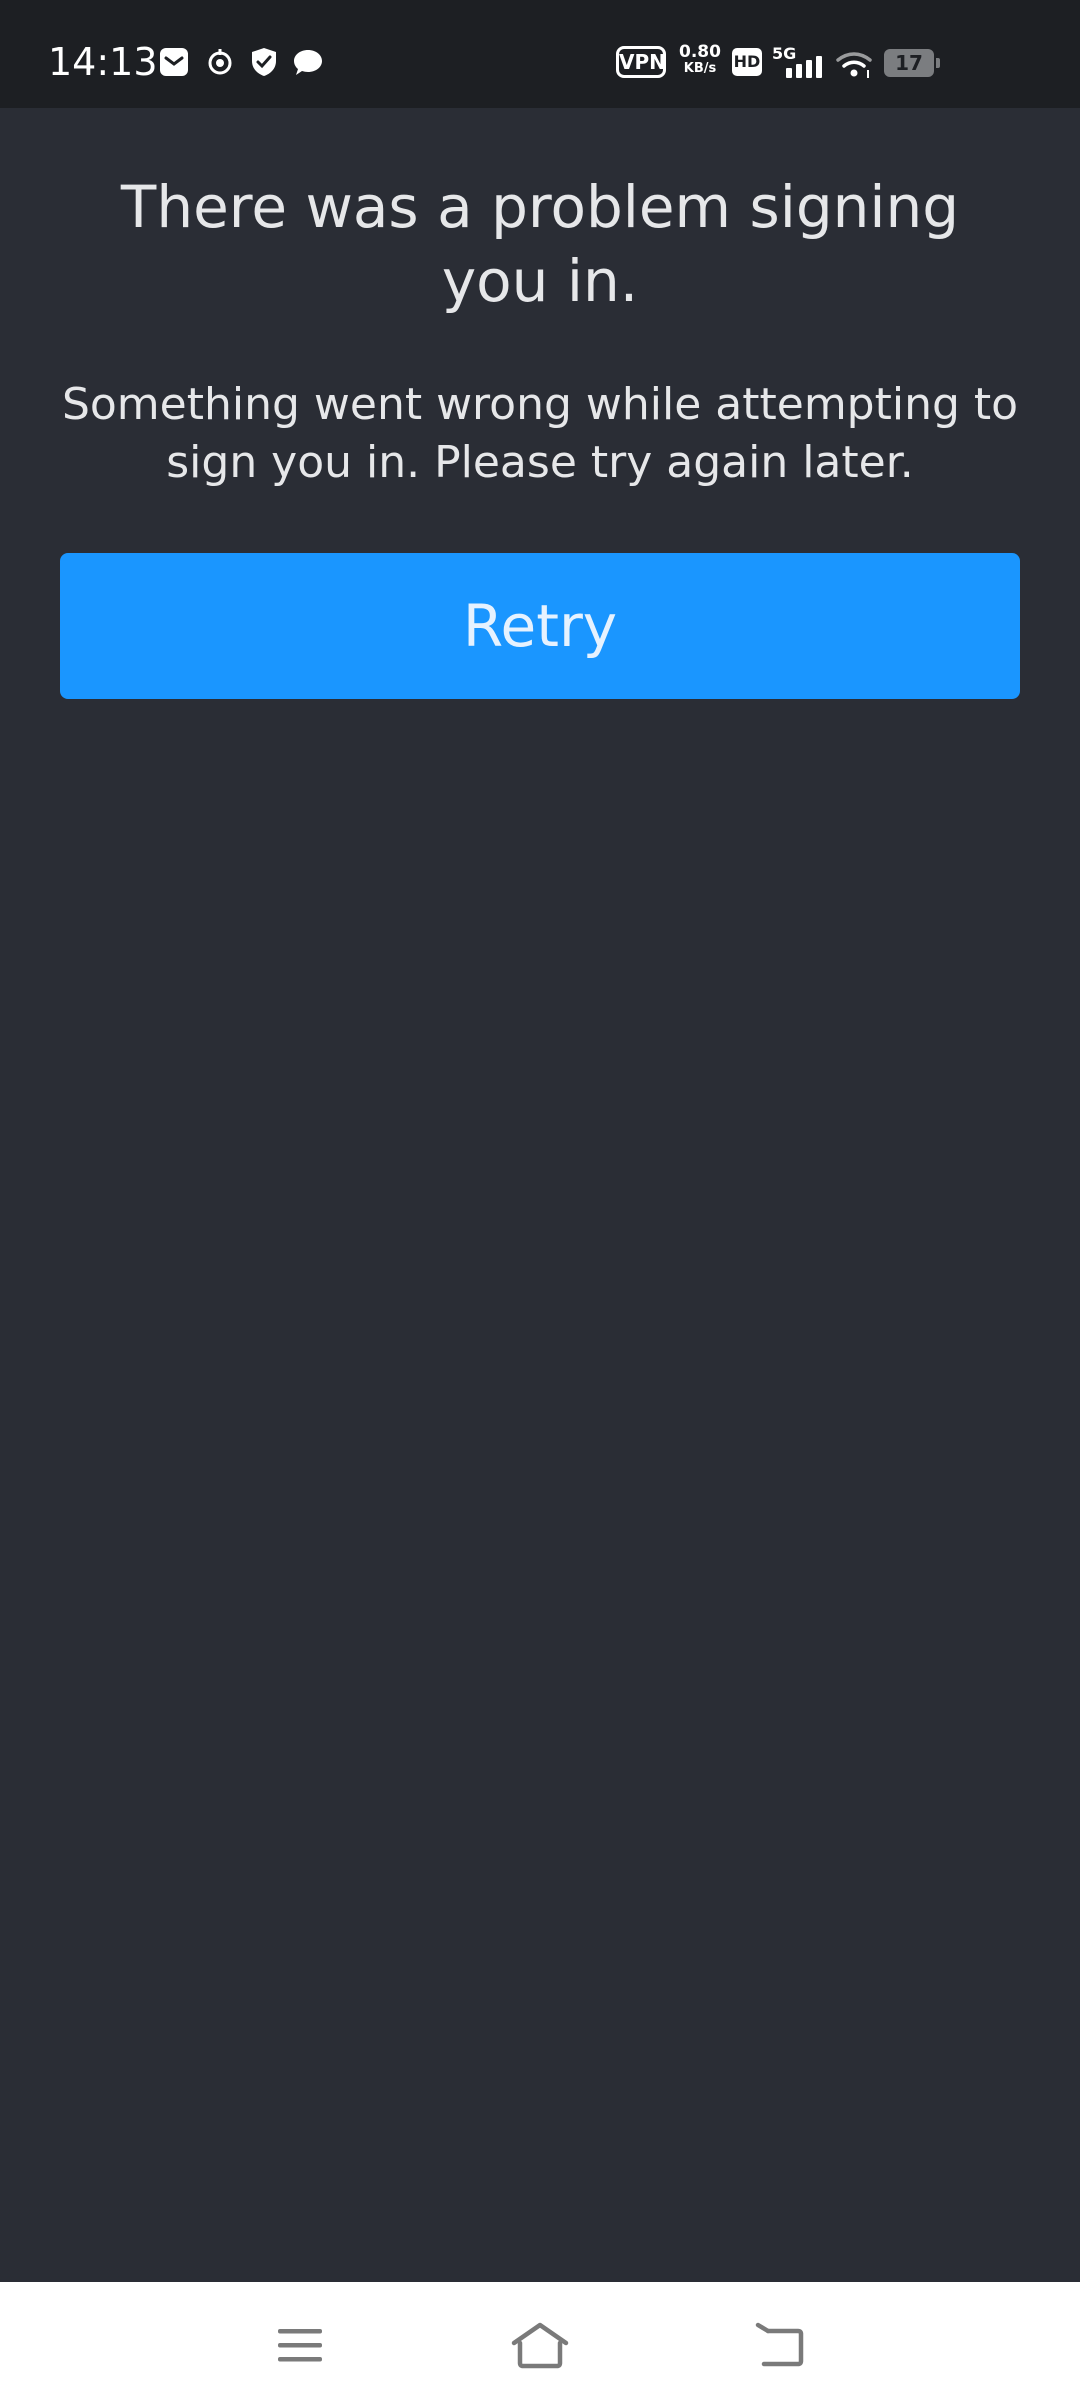 Image resolution: width=1080 pixels, height=2408 pixels. I want to click on mail-icon, so click(174, 62).